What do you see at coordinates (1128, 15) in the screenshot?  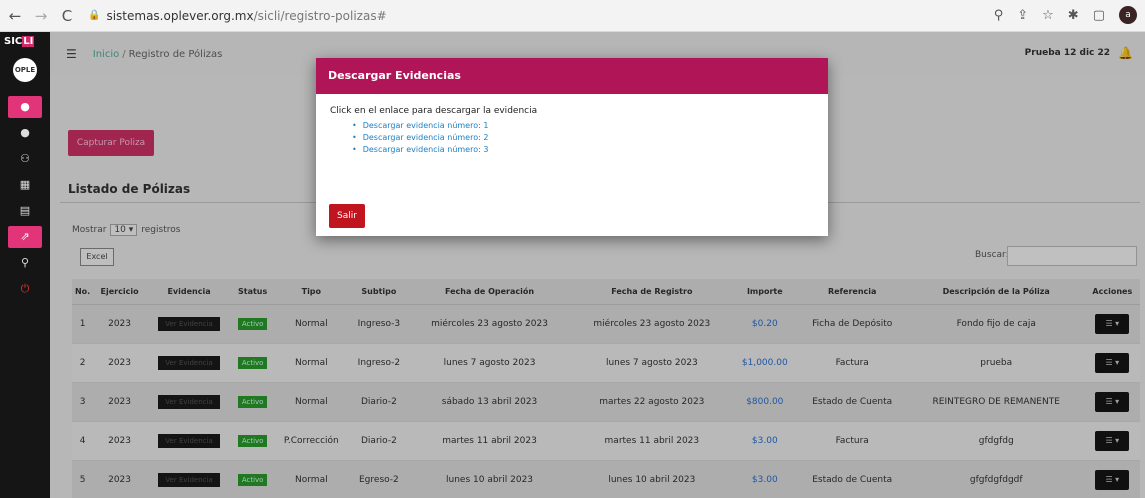 I see `profile-avatar: a` at bounding box center [1128, 15].